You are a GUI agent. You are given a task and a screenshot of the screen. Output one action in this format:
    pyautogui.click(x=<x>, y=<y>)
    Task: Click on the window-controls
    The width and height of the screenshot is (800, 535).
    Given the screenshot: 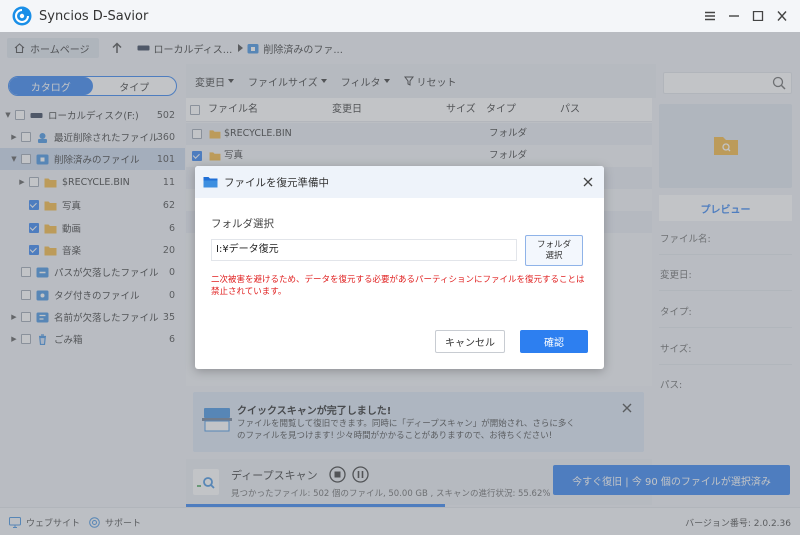 What is the action you would take?
    pyautogui.click(x=746, y=16)
    